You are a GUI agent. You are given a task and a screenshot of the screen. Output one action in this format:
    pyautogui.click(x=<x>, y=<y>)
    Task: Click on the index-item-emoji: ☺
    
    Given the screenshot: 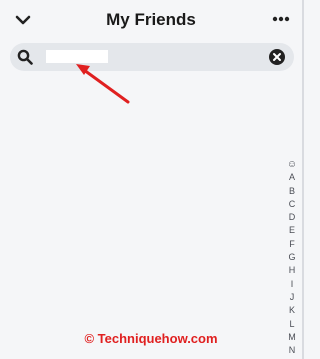 What is the action you would take?
    pyautogui.click(x=292, y=164)
    